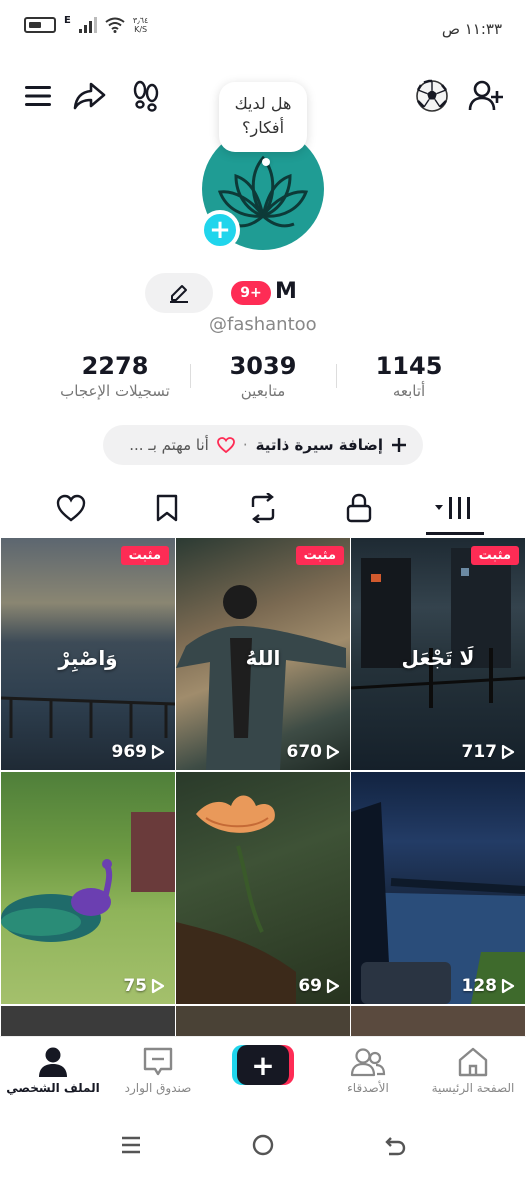  I want to click on tab-private, so click(359, 508).